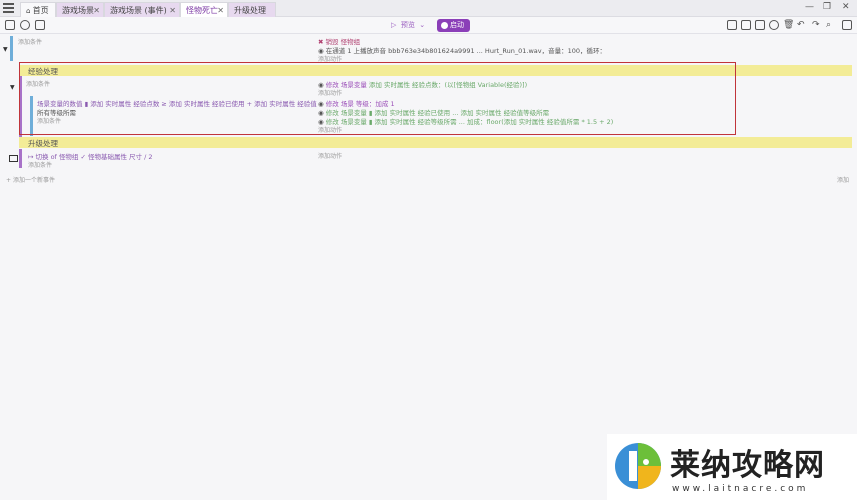 The image size is (857, 500). I want to click on add-action-link: 添加动作, so click(330, 155).